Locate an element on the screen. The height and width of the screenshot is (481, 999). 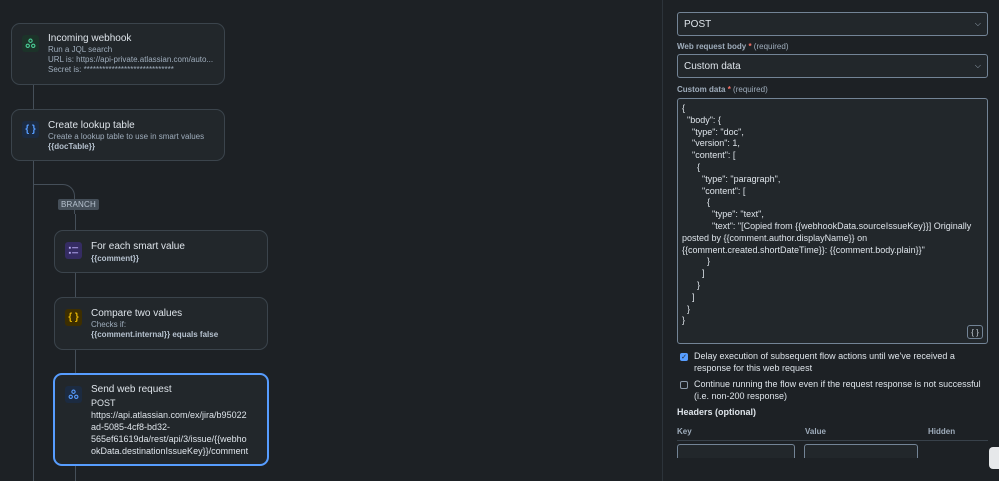
for-each-card: For each smart value {{comment}} is located at coordinates (161, 251).